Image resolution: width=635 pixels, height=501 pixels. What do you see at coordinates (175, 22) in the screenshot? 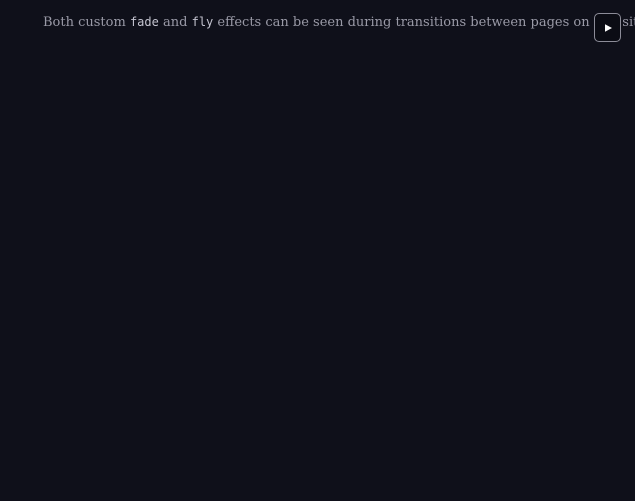
I see `description-mid: and` at bounding box center [175, 22].